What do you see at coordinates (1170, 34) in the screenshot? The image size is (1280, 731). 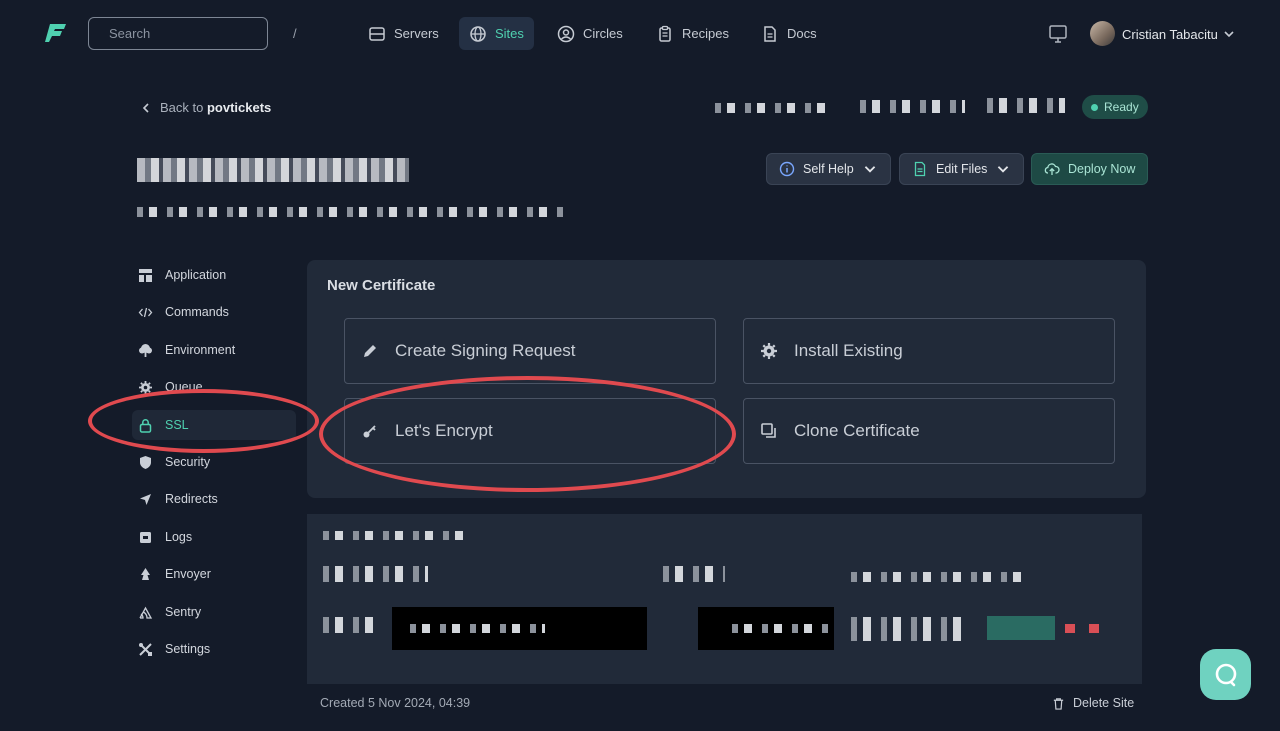 I see `user-name: Cristian Tabacitu` at bounding box center [1170, 34].